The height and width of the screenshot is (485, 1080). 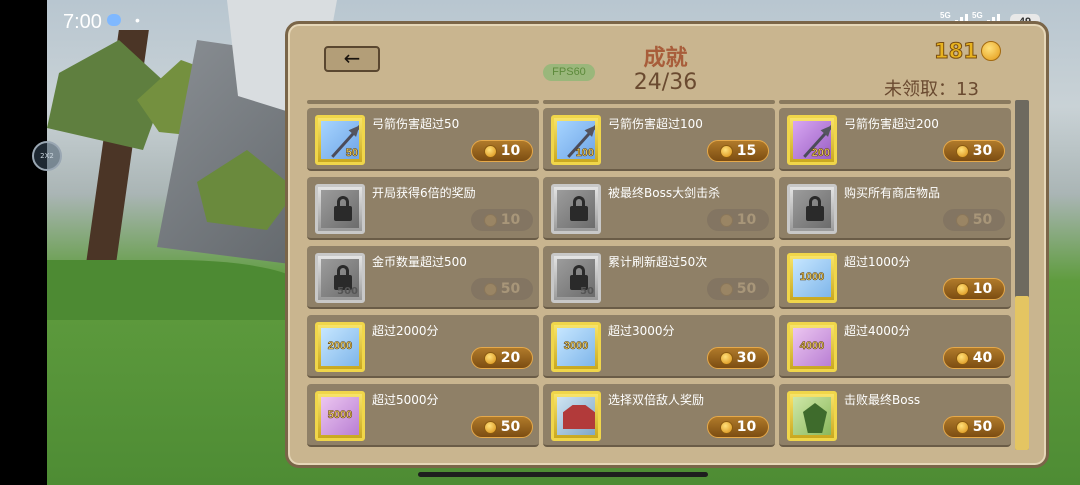 What do you see at coordinates (815, 418) in the screenshot?
I see `boss-figure` at bounding box center [815, 418].